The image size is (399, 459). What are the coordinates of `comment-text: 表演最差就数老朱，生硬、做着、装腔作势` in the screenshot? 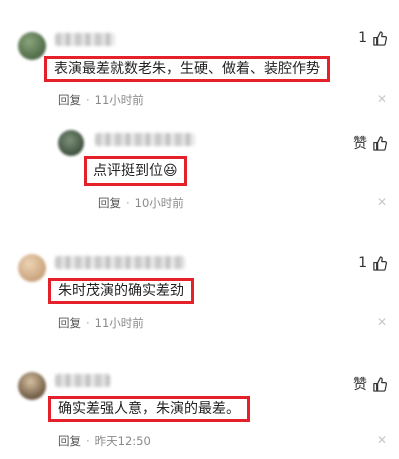 It's located at (187, 69).